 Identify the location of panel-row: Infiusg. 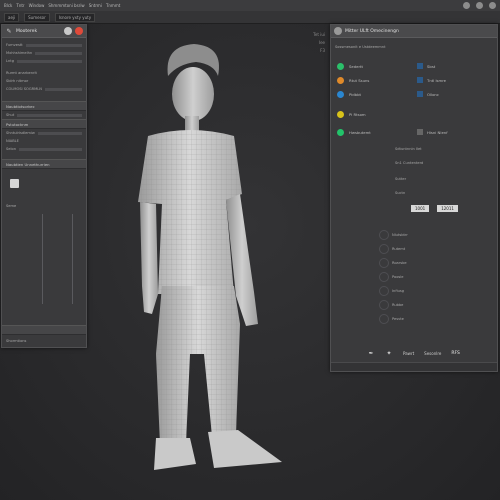
(393, 291).